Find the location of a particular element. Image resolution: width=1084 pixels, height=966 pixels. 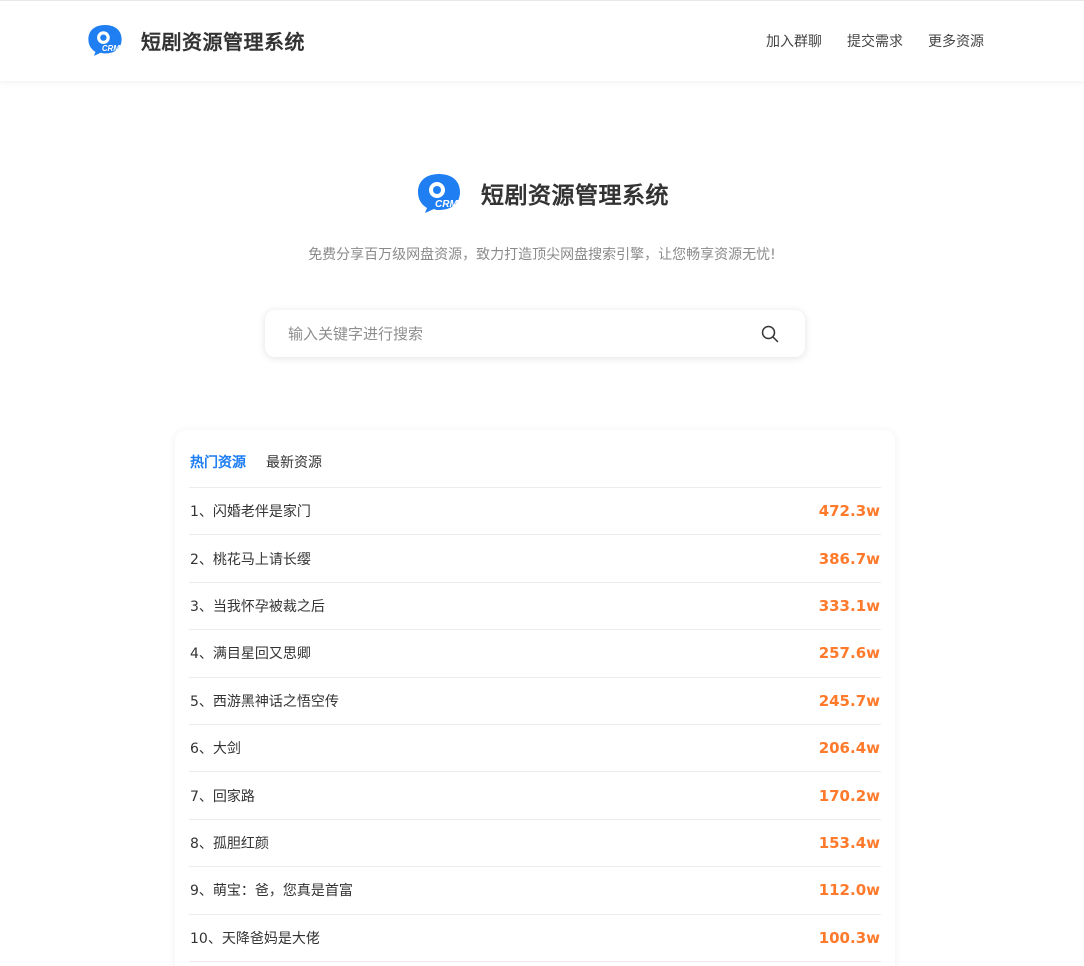

search-input is located at coordinates (518, 333).